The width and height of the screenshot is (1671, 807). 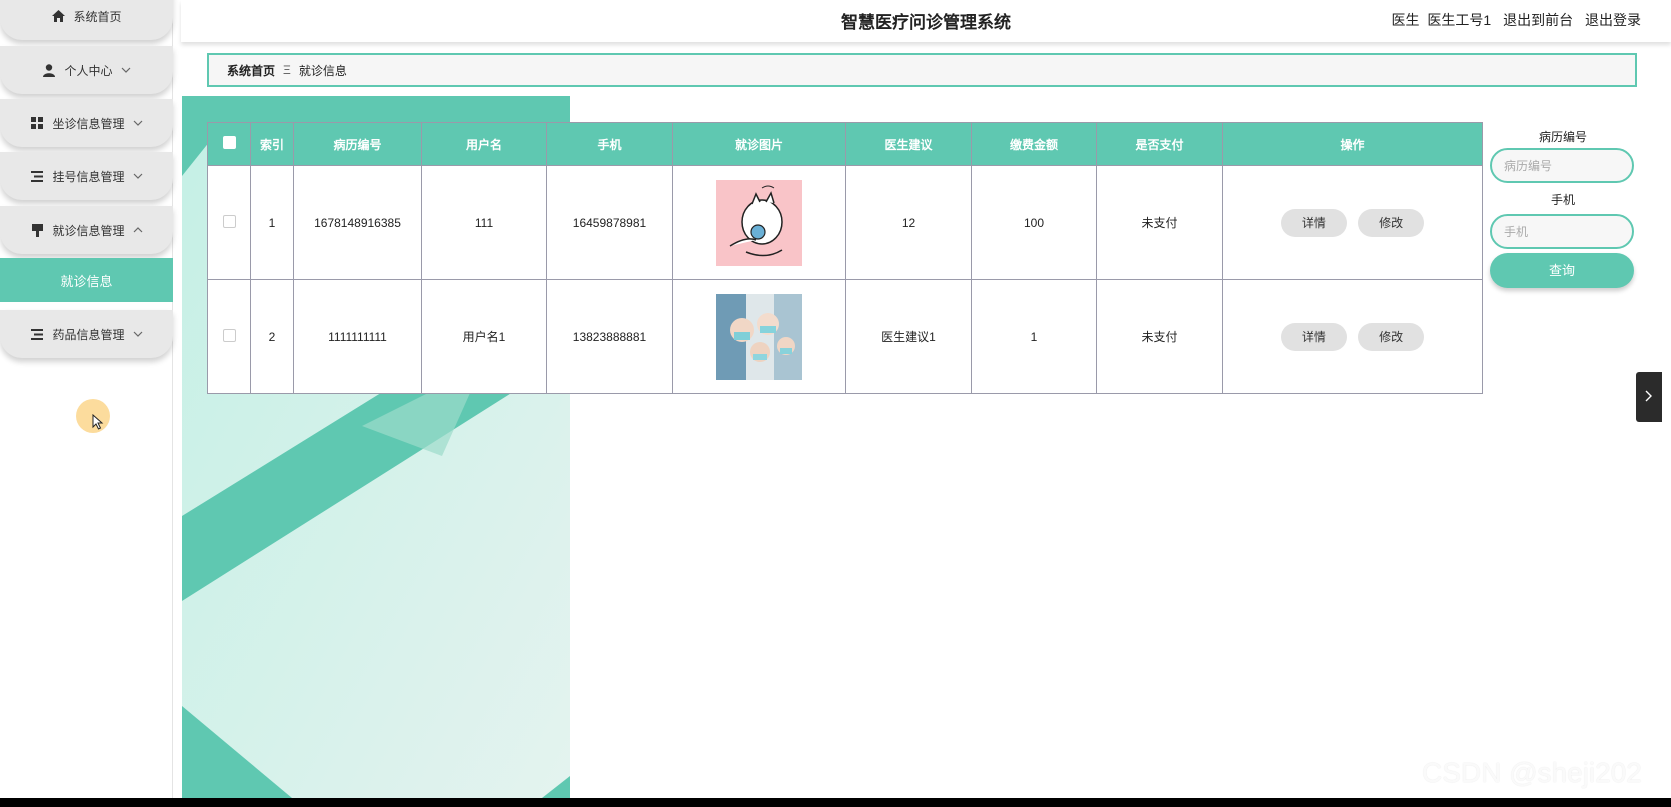 I want to click on breadcrumb-home: 系统首页, so click(x=251, y=70).